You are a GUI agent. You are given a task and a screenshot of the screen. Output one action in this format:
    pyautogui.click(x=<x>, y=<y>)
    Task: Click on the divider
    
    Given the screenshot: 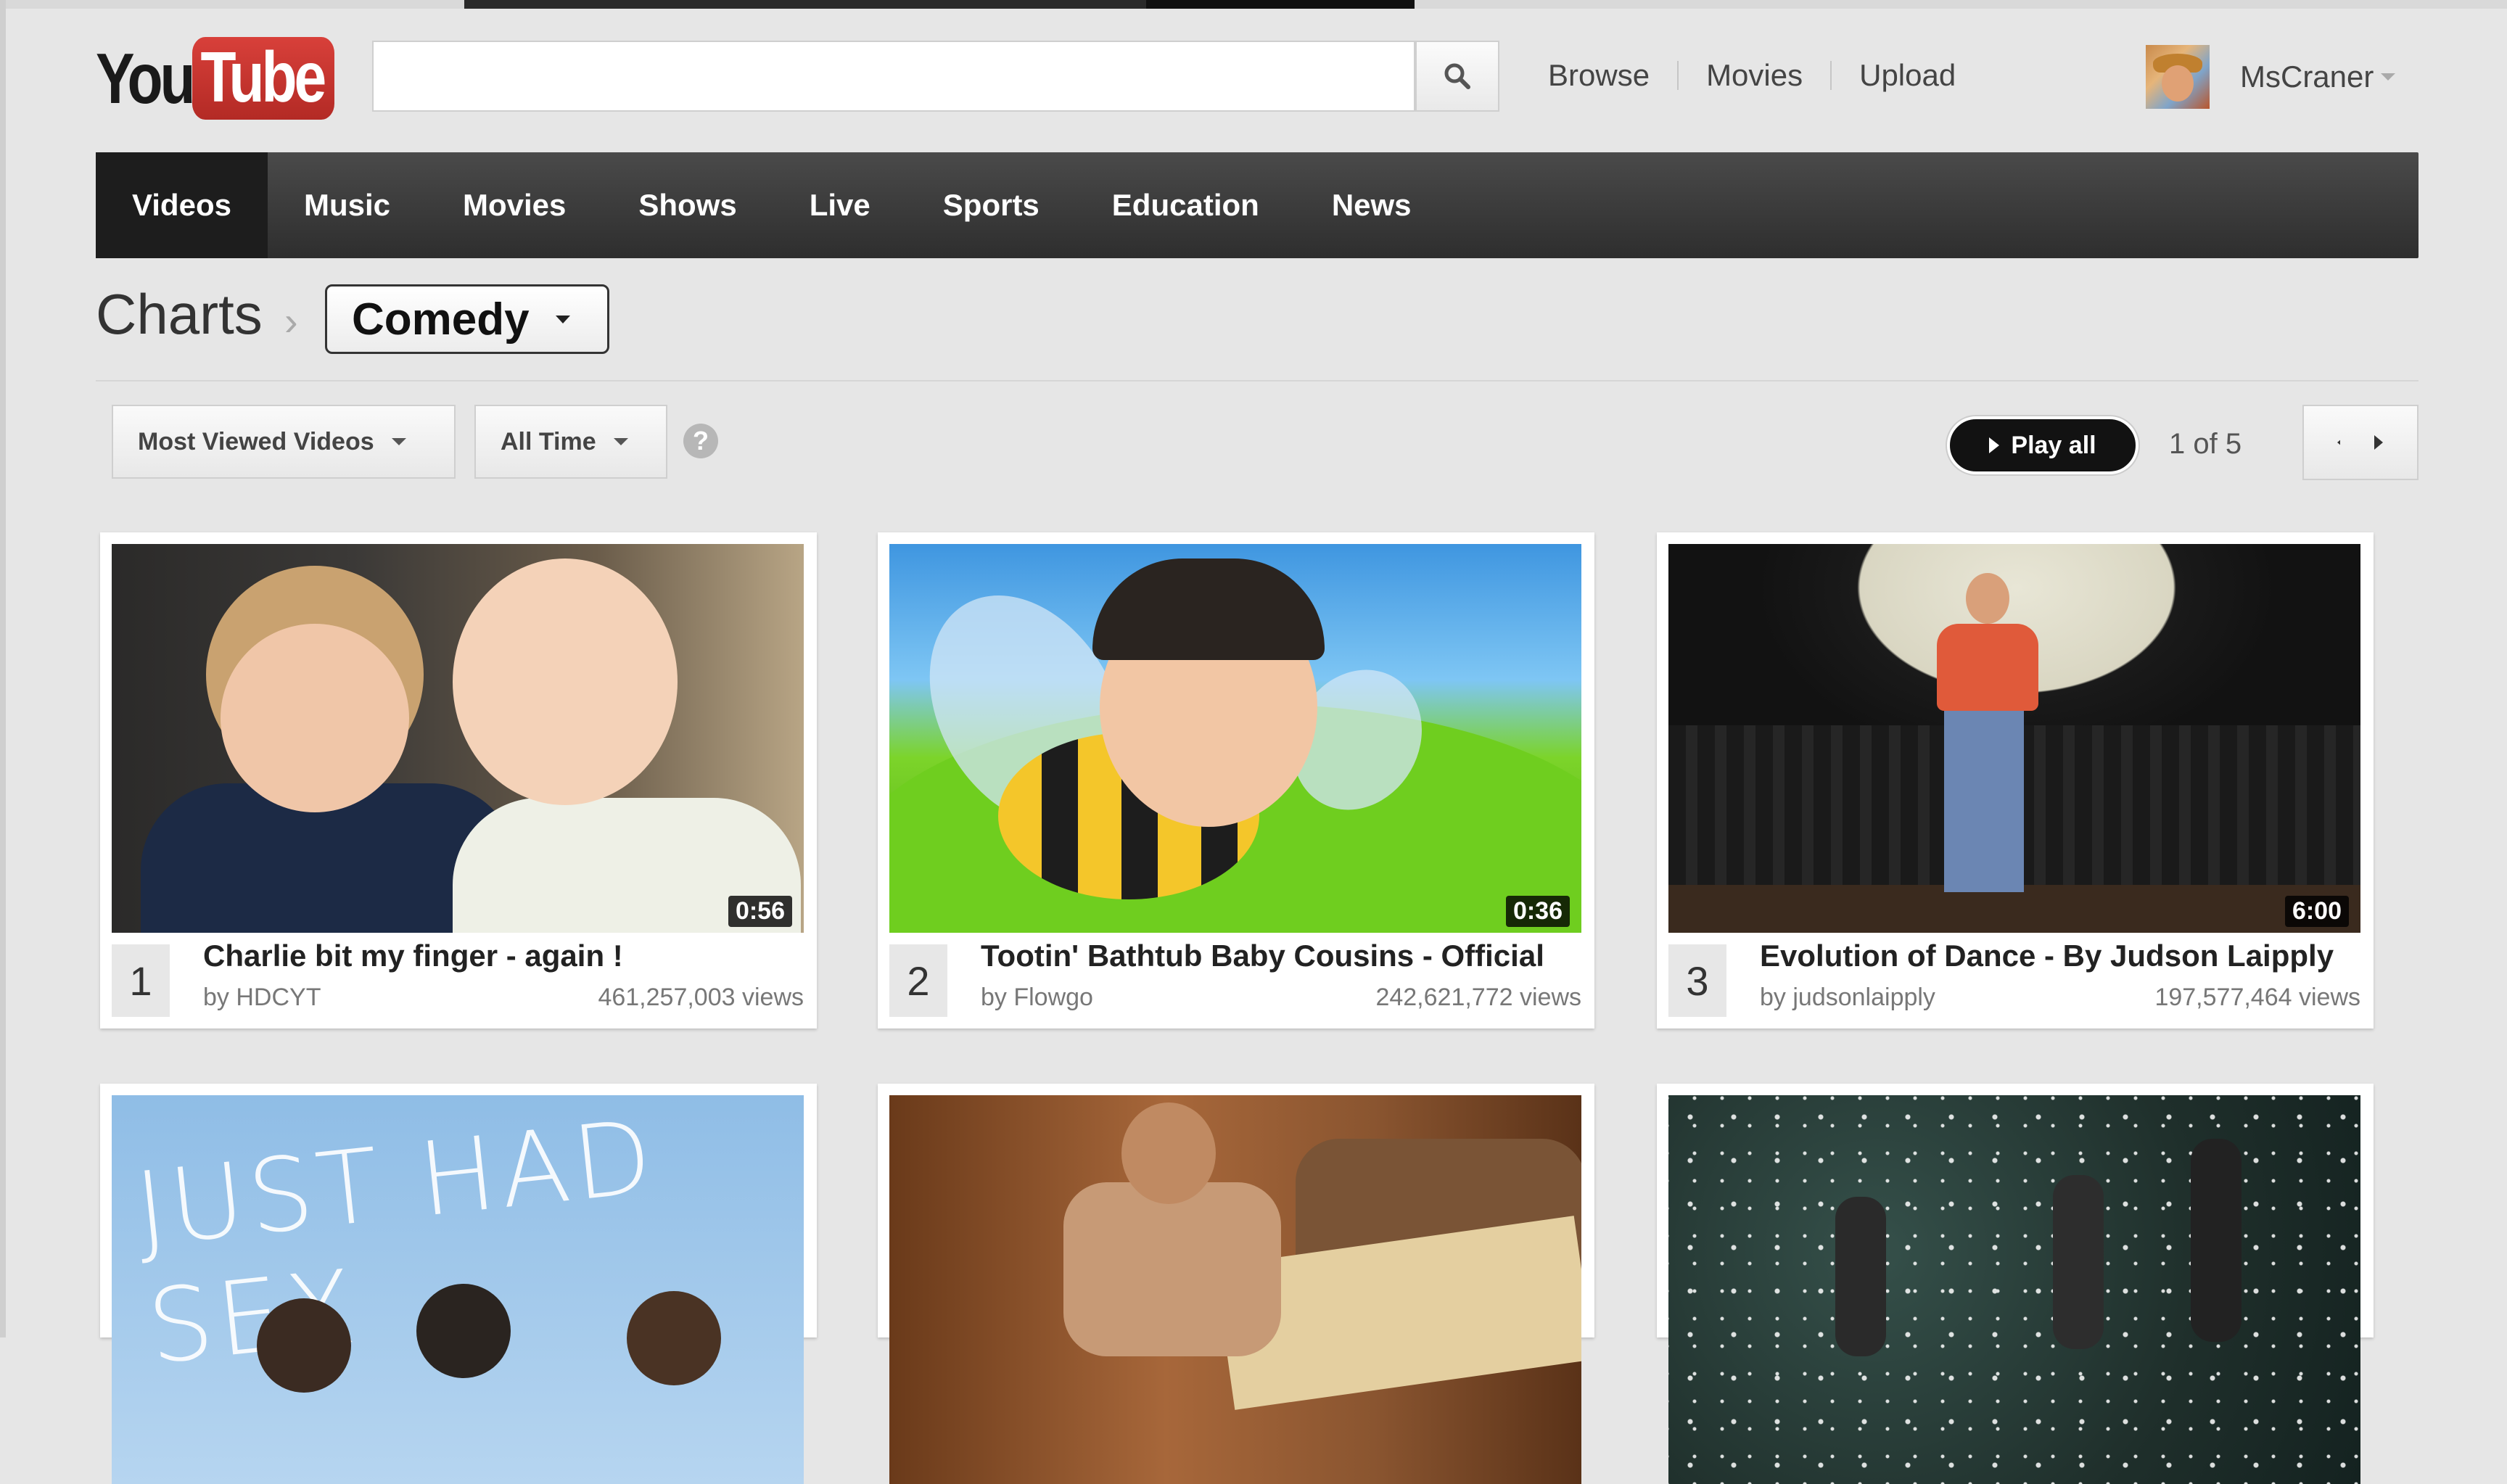 What is the action you would take?
    pyautogui.click(x=1257, y=381)
    